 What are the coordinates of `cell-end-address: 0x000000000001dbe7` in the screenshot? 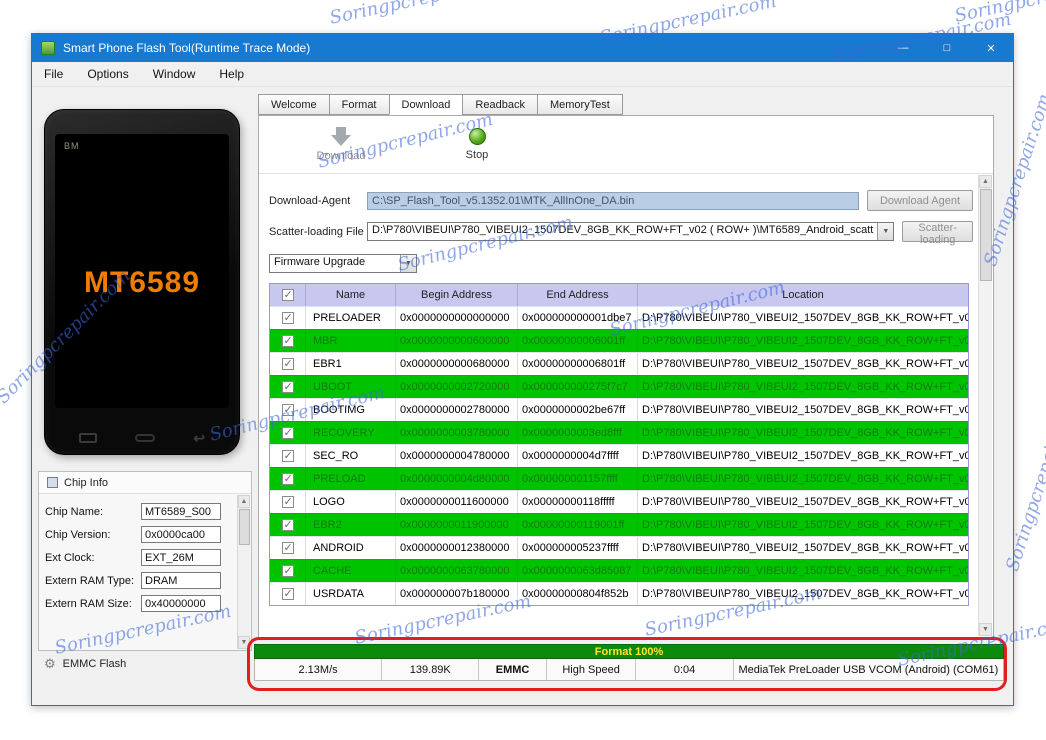 It's located at (578, 318).